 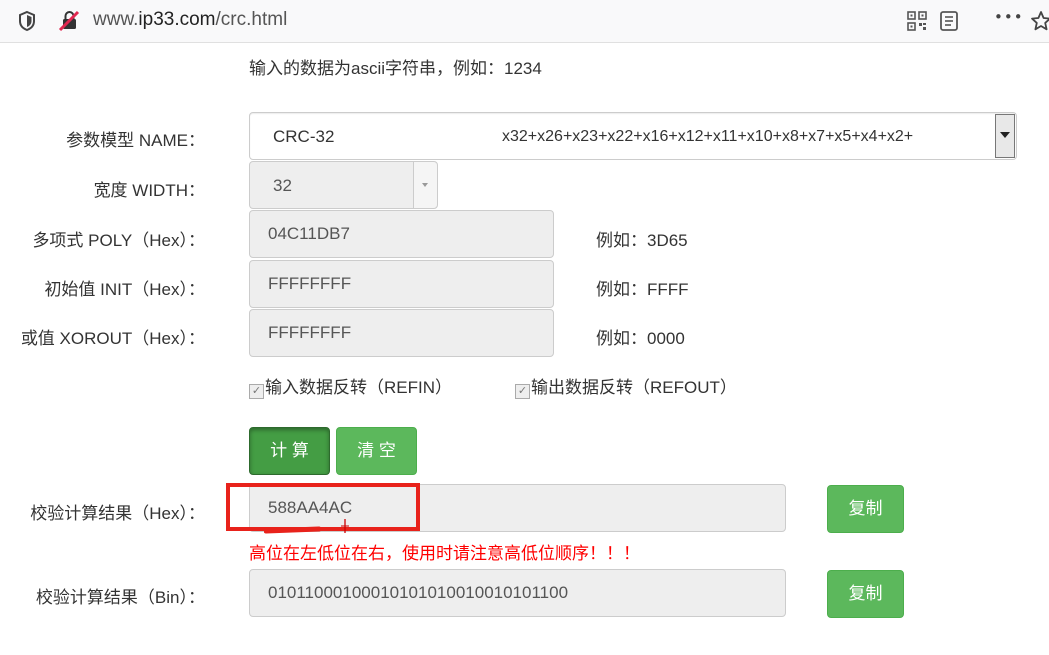 I want to click on refout-checkbox: ✓ 输出数据反转（REFOUT）, so click(x=626, y=386).